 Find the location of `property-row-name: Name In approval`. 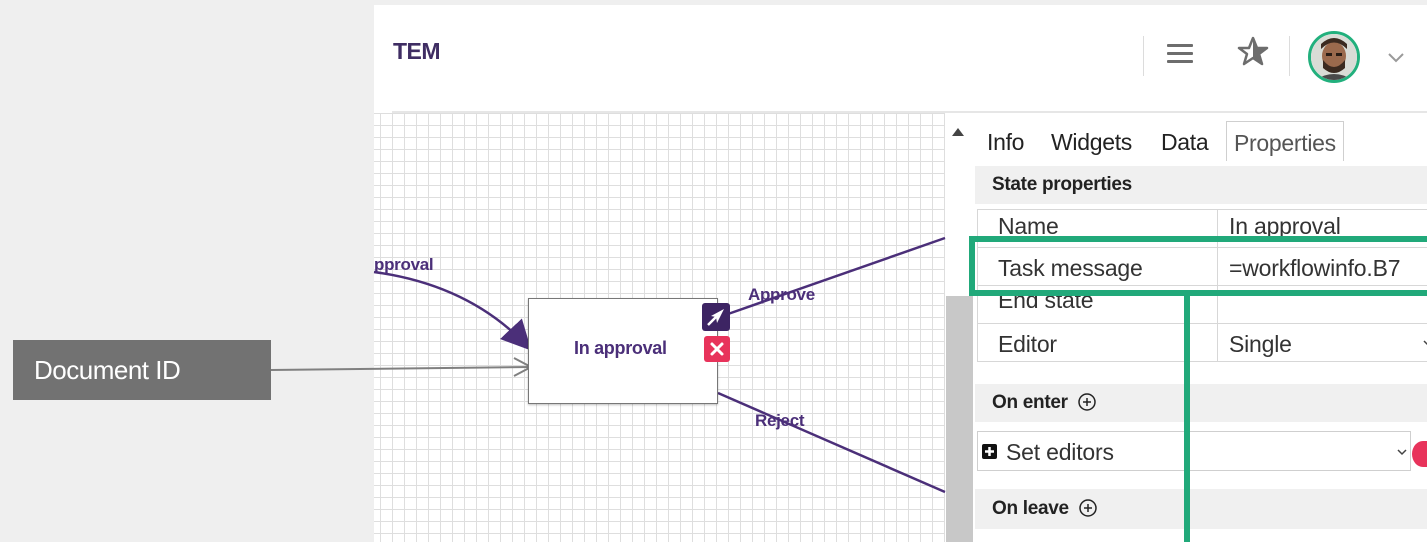

property-row-name: Name In approval is located at coordinates (1202, 228).